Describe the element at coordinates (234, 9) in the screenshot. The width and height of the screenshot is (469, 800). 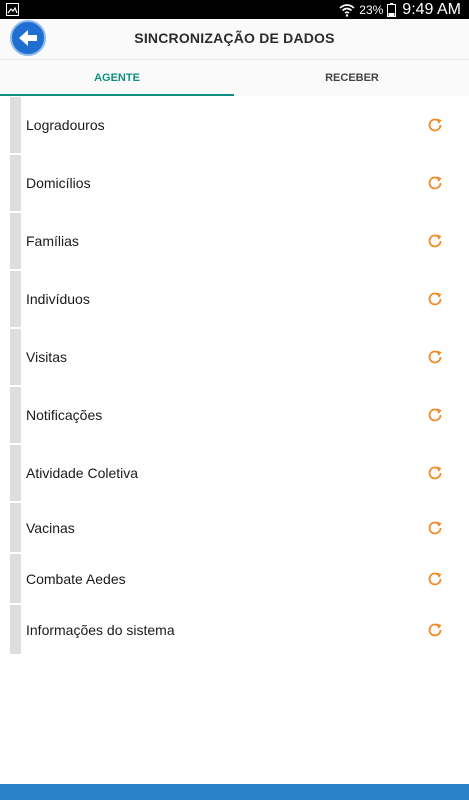
I see `status-bar: 23% 9:49 AM` at that location.